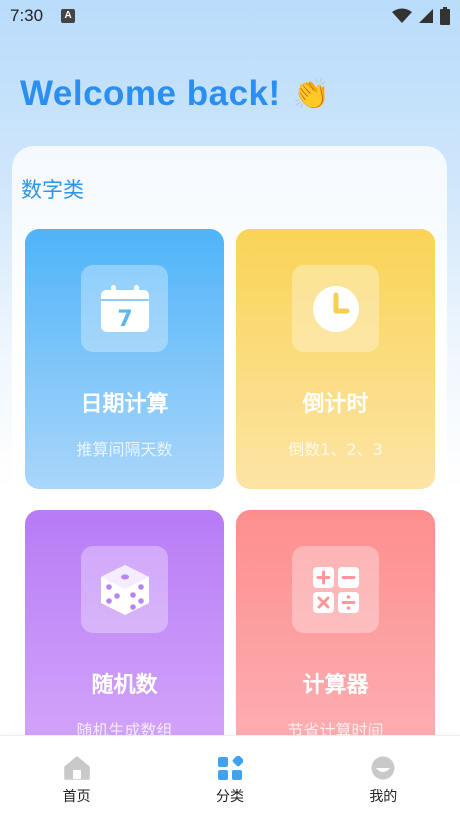 Image resolution: width=460 pixels, height=817 pixels. I want to click on card-icon-box: 7, so click(124, 308).